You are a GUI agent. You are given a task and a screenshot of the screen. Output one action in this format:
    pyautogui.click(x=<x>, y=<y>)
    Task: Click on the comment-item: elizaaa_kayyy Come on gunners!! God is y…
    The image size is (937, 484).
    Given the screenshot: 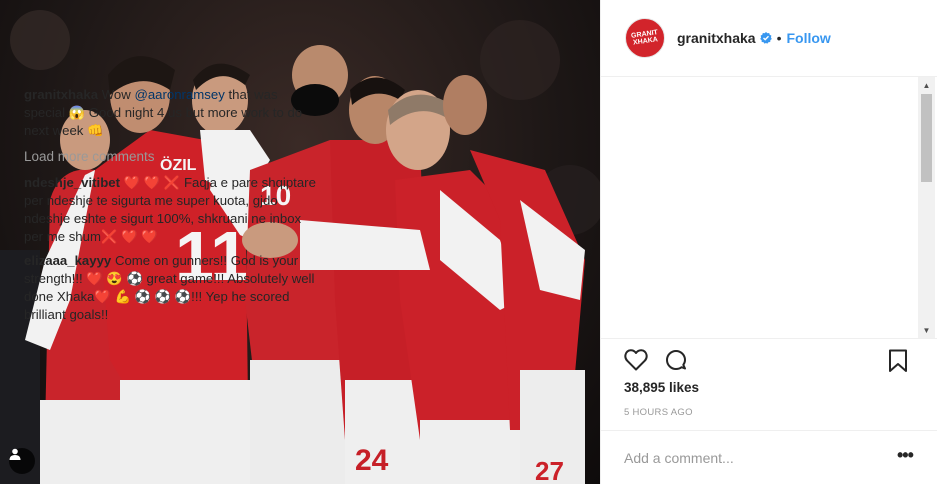 What is the action you would take?
    pyautogui.click(x=172, y=288)
    